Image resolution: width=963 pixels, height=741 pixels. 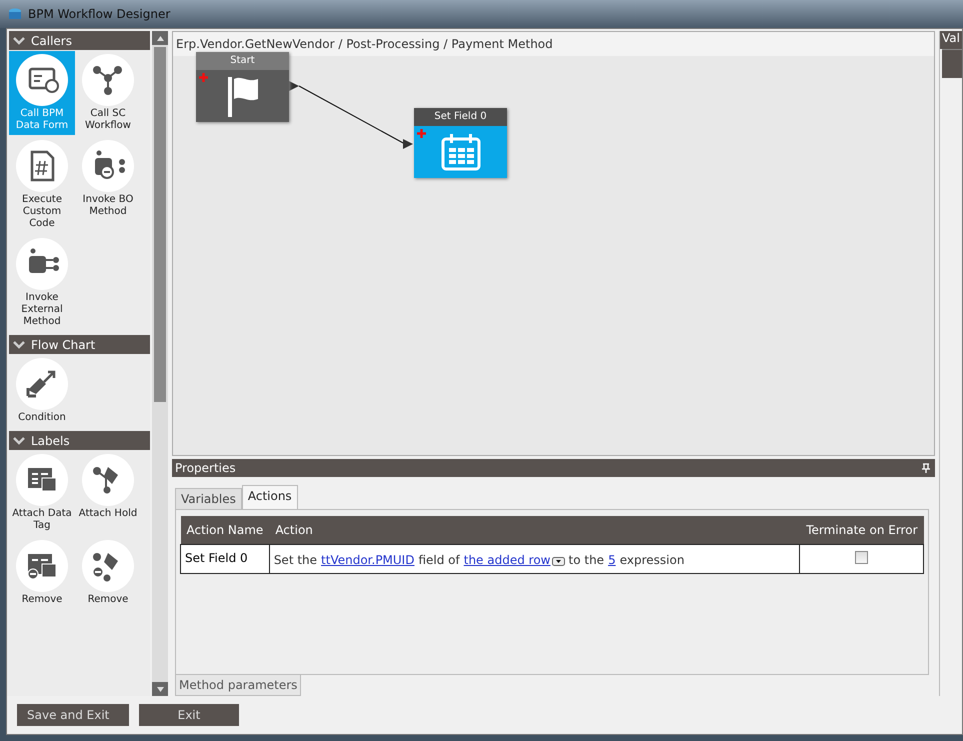 I want to click on column-header: Terminate on Error, so click(x=862, y=530).